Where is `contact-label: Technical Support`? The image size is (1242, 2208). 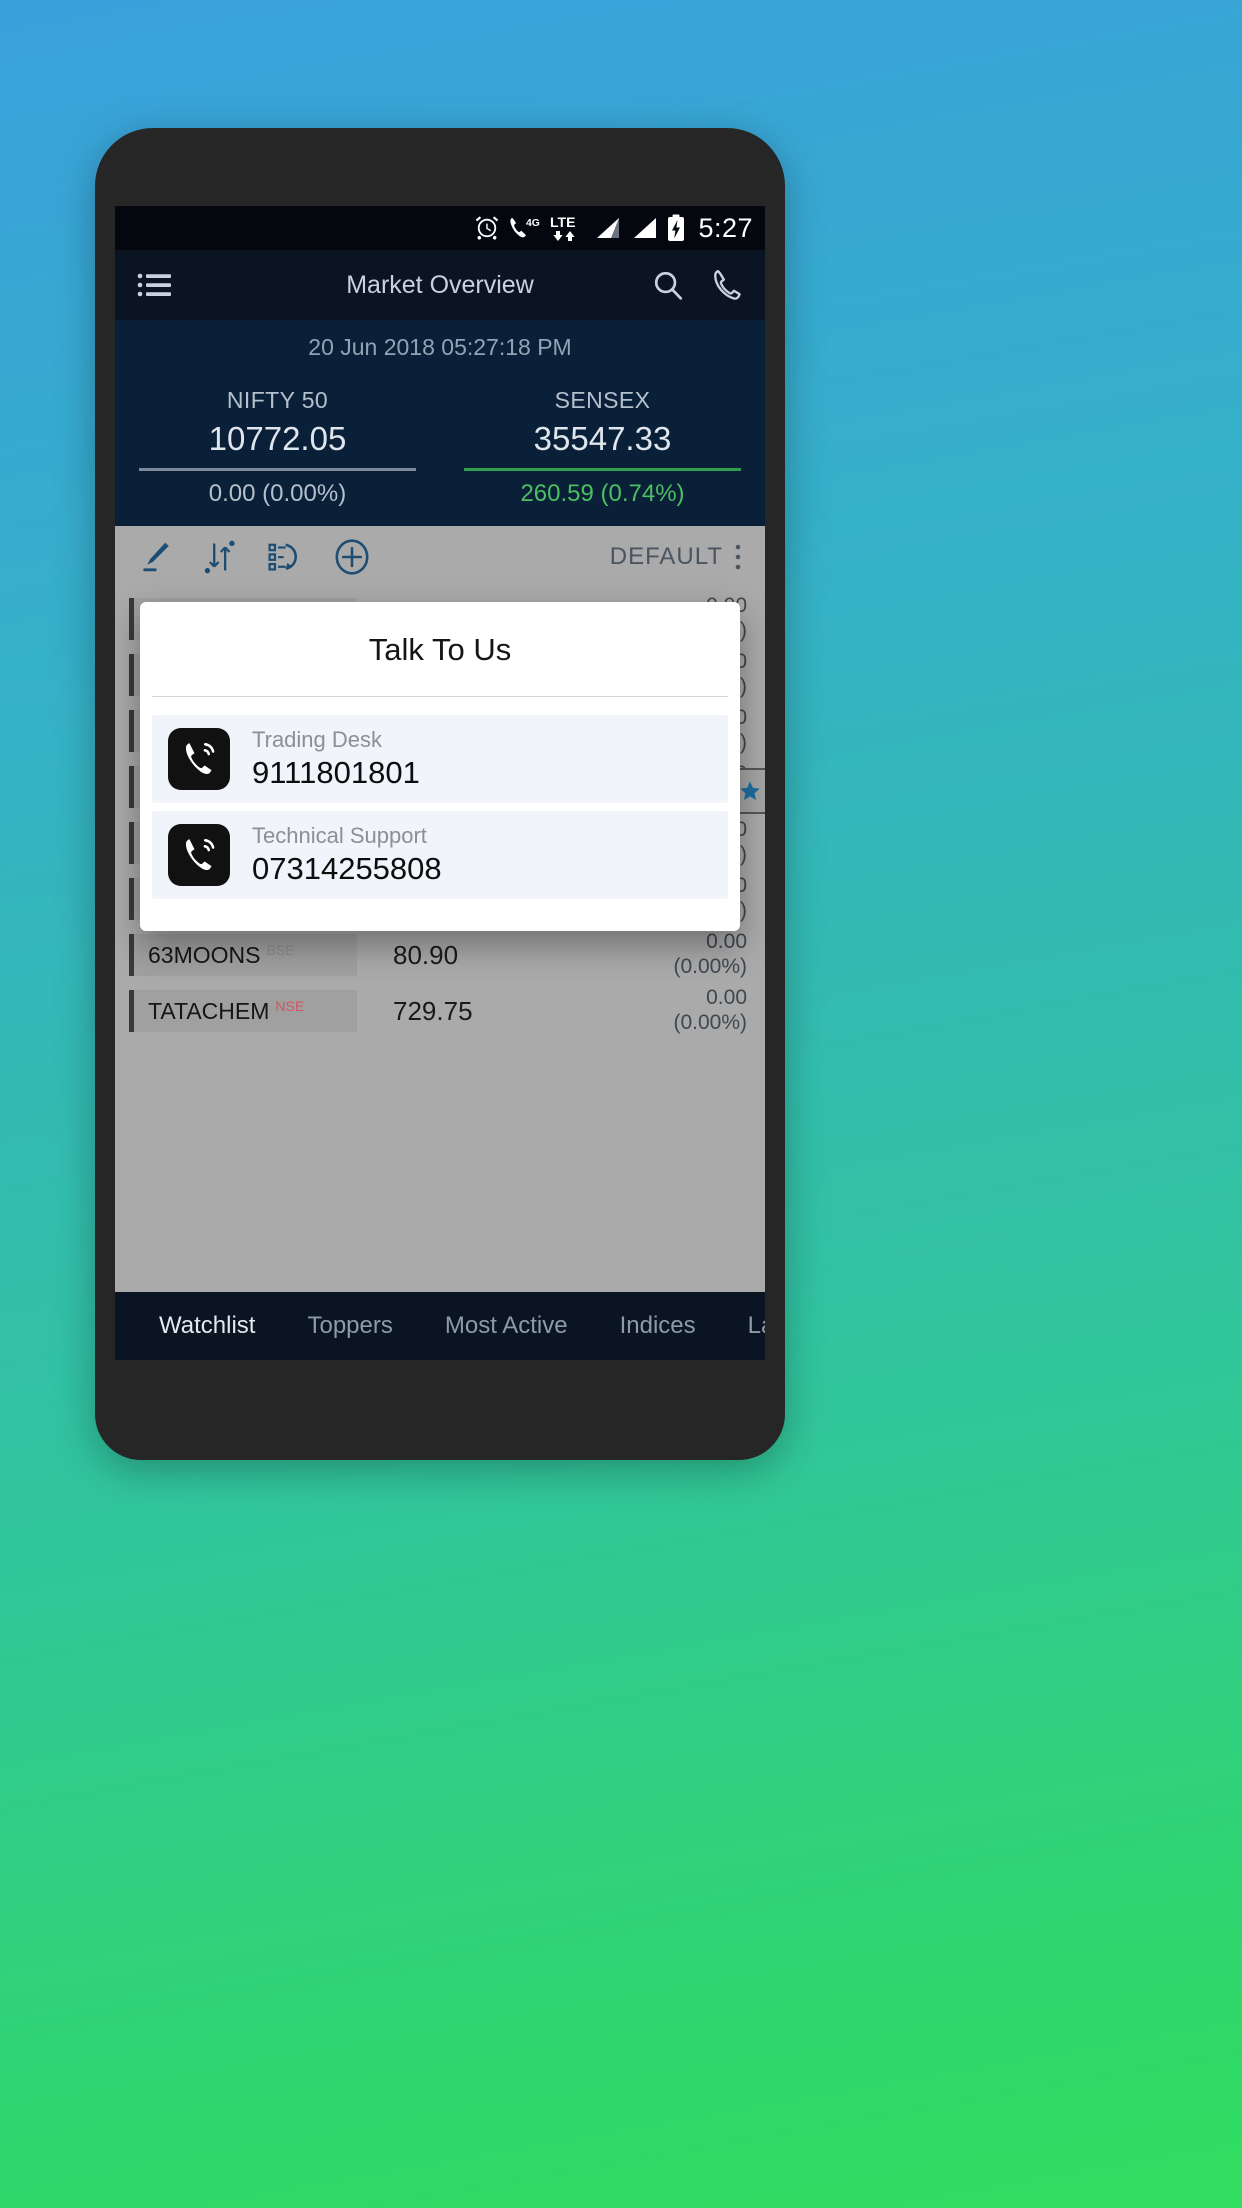
contact-label: Technical Support is located at coordinates (339, 835).